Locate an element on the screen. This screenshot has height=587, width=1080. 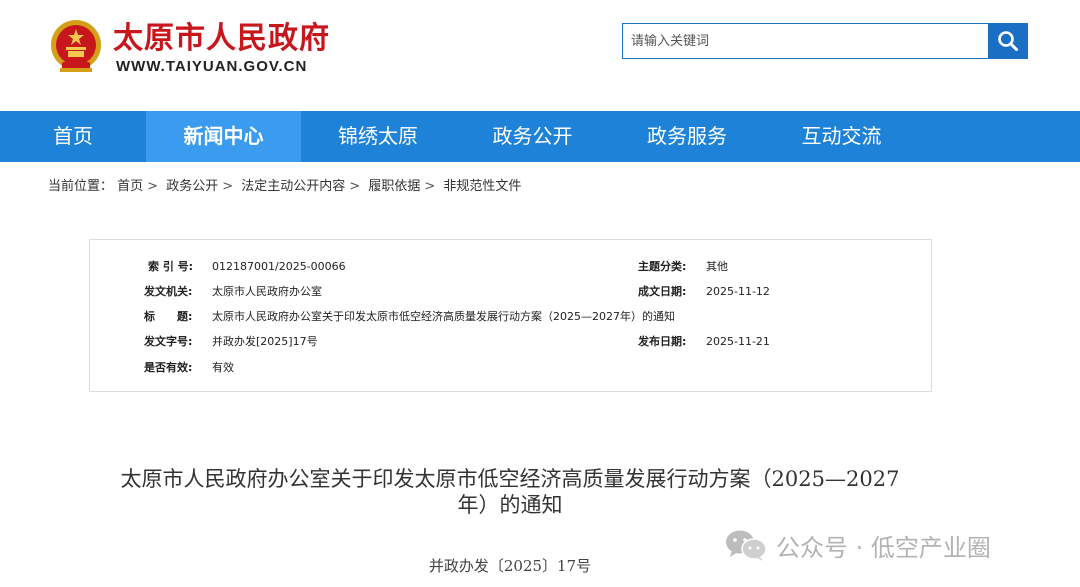
doc-number-label: 发文字号: is located at coordinates (168, 341).